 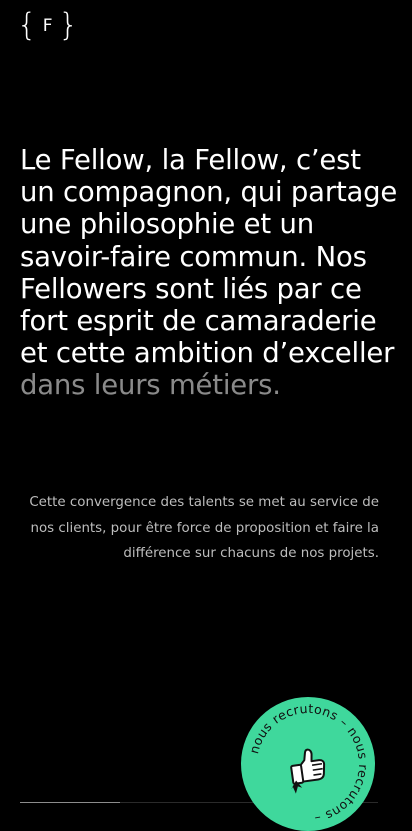 I want to click on logo-open-brace: {, so click(x=27, y=25).